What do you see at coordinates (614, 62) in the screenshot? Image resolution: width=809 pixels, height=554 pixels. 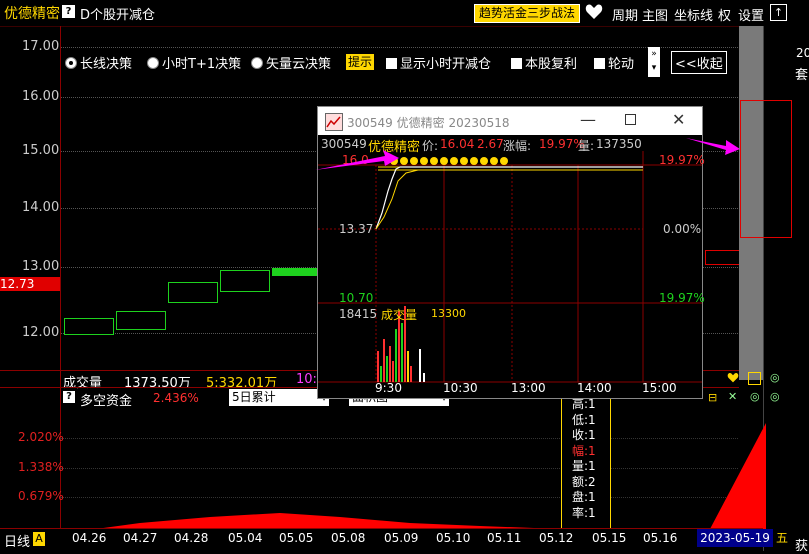 I see `checkbox-rotation: 轮动` at bounding box center [614, 62].